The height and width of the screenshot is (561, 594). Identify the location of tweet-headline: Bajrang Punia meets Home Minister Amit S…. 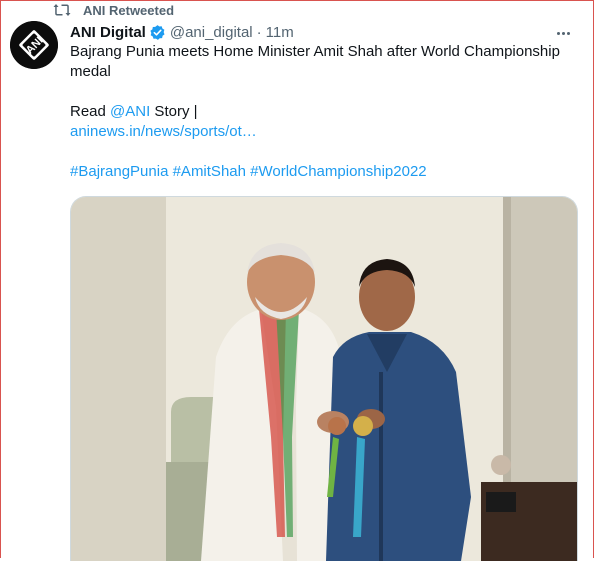
(315, 61).